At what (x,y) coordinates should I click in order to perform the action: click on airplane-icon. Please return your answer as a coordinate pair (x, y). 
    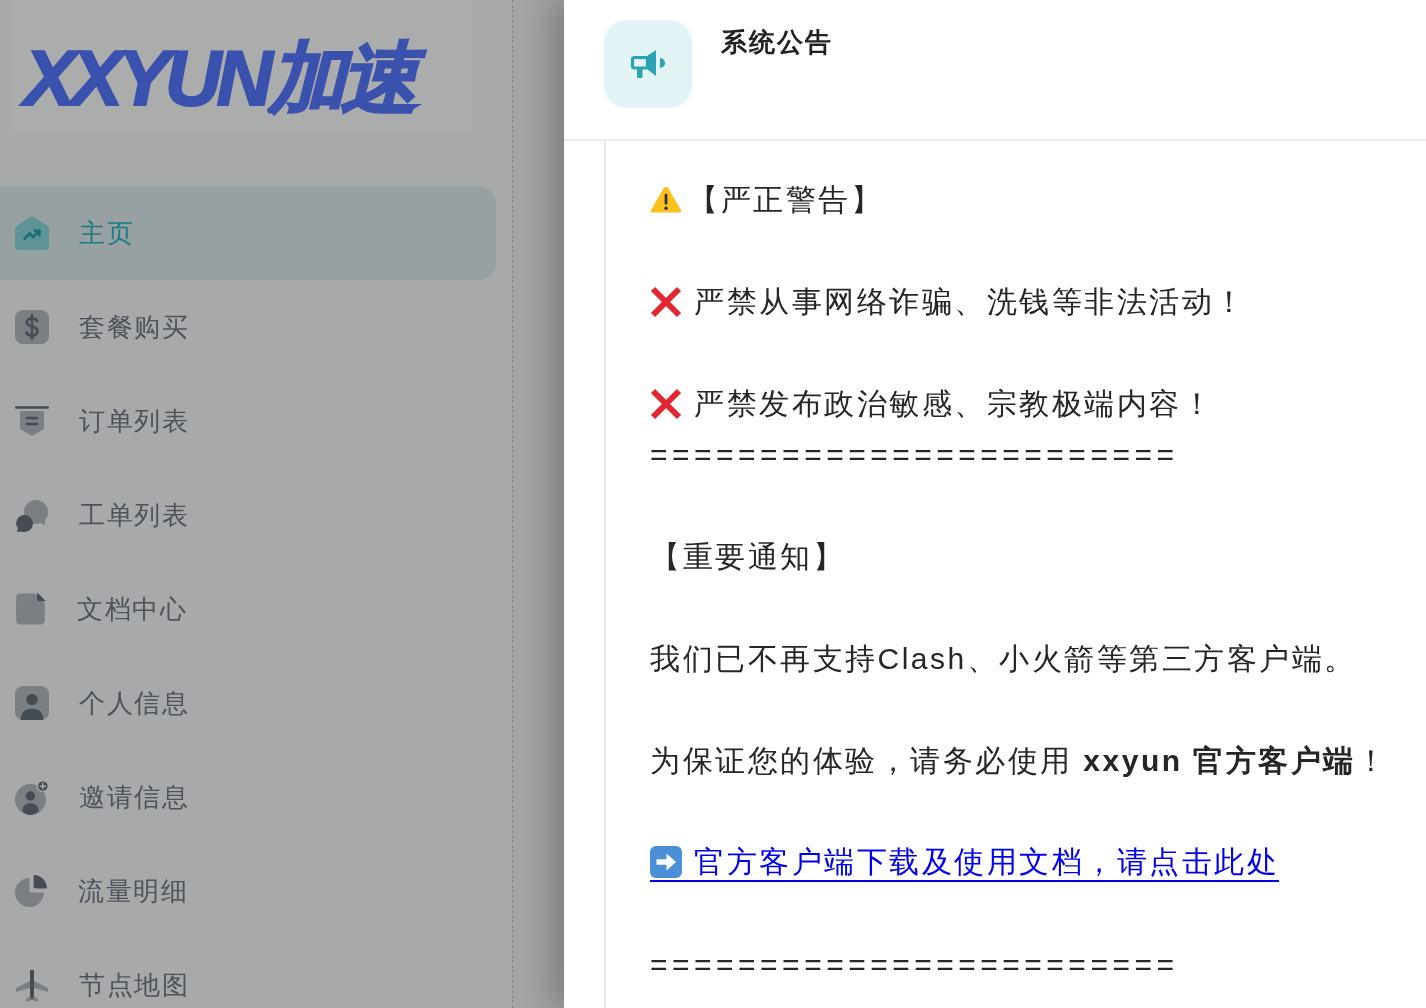
    Looking at the image, I should click on (32, 985).